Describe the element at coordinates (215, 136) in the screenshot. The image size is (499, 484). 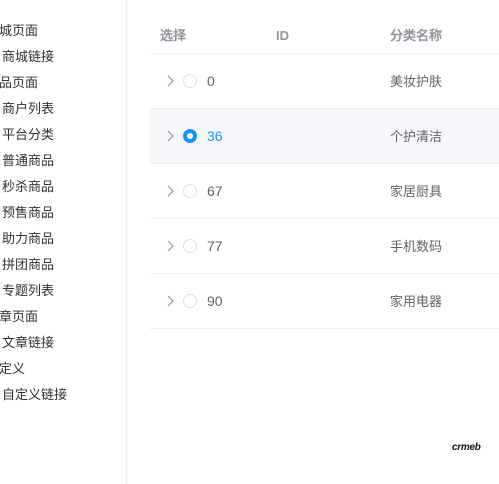
I see `row-id: 36` at that location.